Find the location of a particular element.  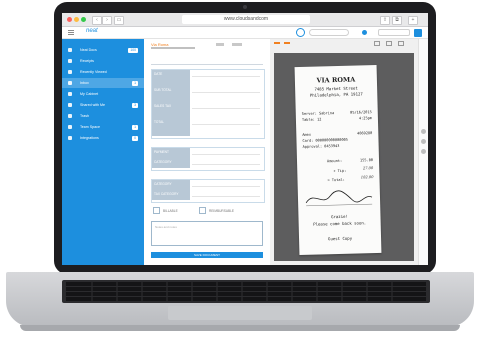

keyboard-keys is located at coordinates (246, 291).